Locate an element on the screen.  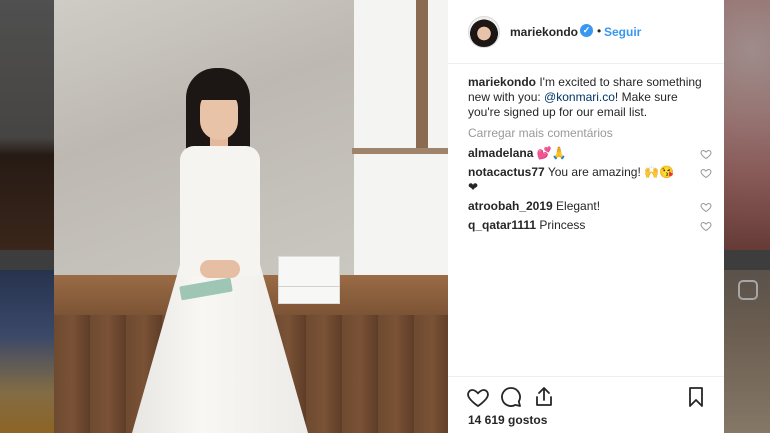
post-username: mariekondo is located at coordinates (544, 32).